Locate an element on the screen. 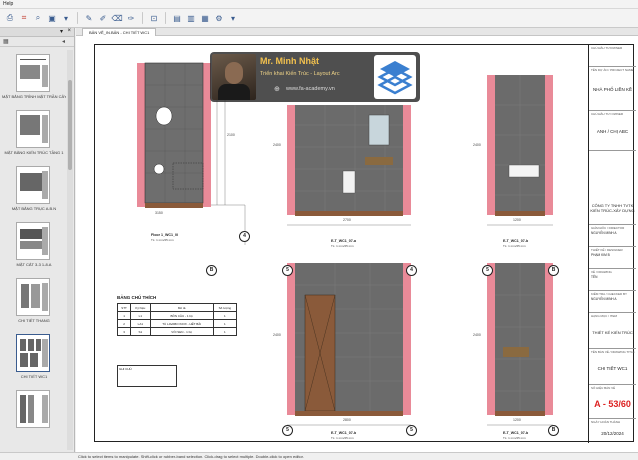  thumbnail-page-current: CHI TIẾT WC1 is located at coordinates (34, 358).